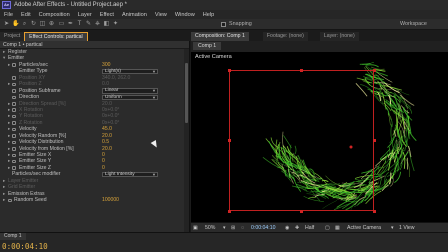 The height and width of the screenshot is (252, 448). I want to click on menu-view: View, so click(161, 15).